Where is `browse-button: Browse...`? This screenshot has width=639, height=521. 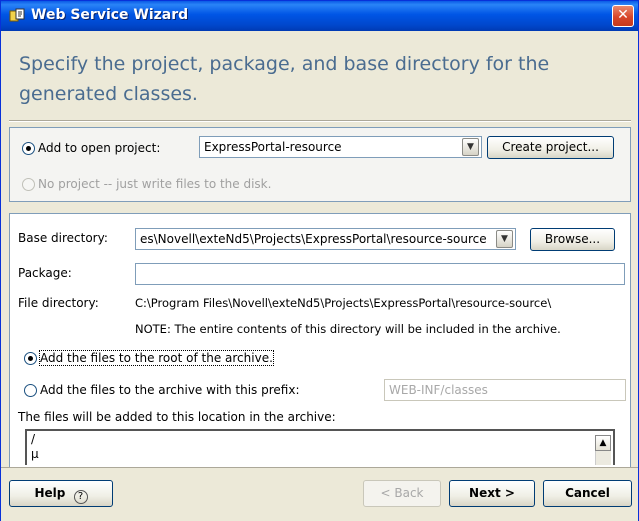 browse-button: Browse... is located at coordinates (572, 239).